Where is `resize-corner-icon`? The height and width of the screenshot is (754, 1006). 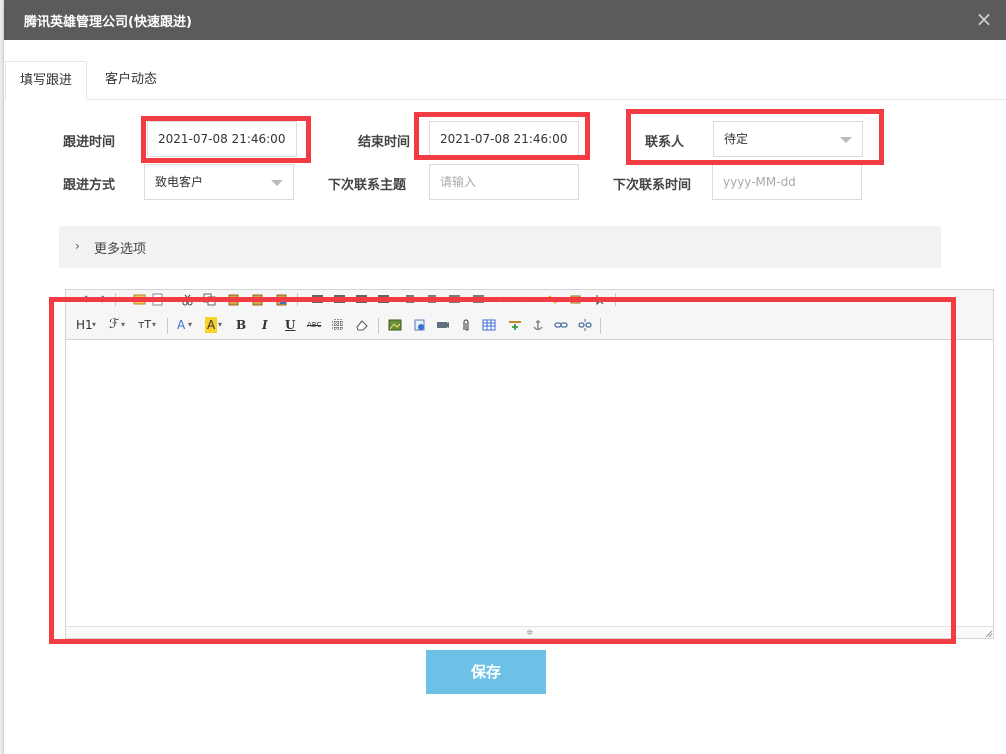
resize-corner-icon is located at coordinates (988, 633).